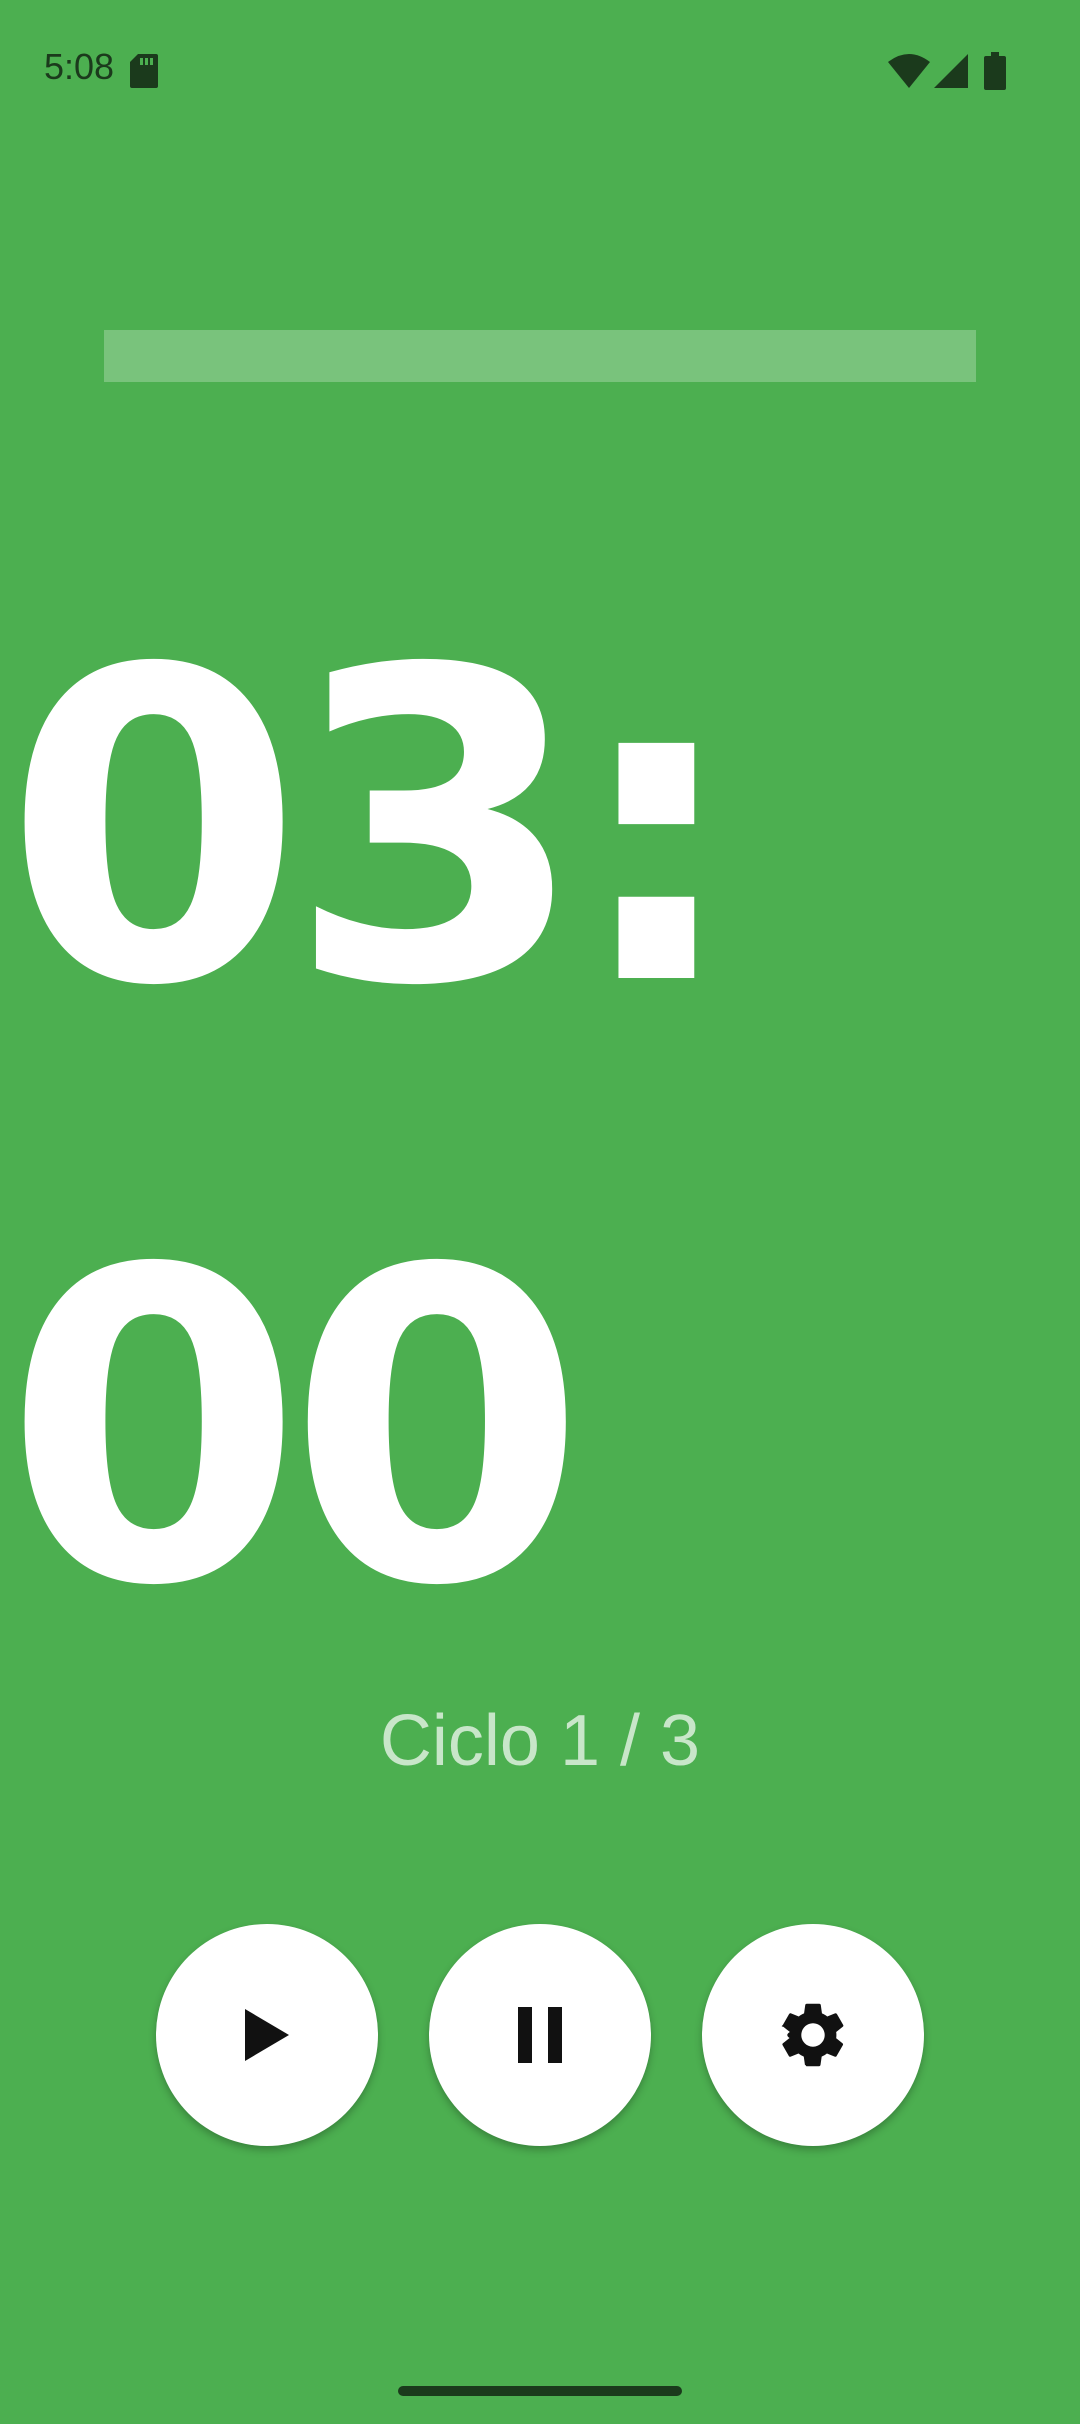  I want to click on gear-icon, so click(812, 2035).